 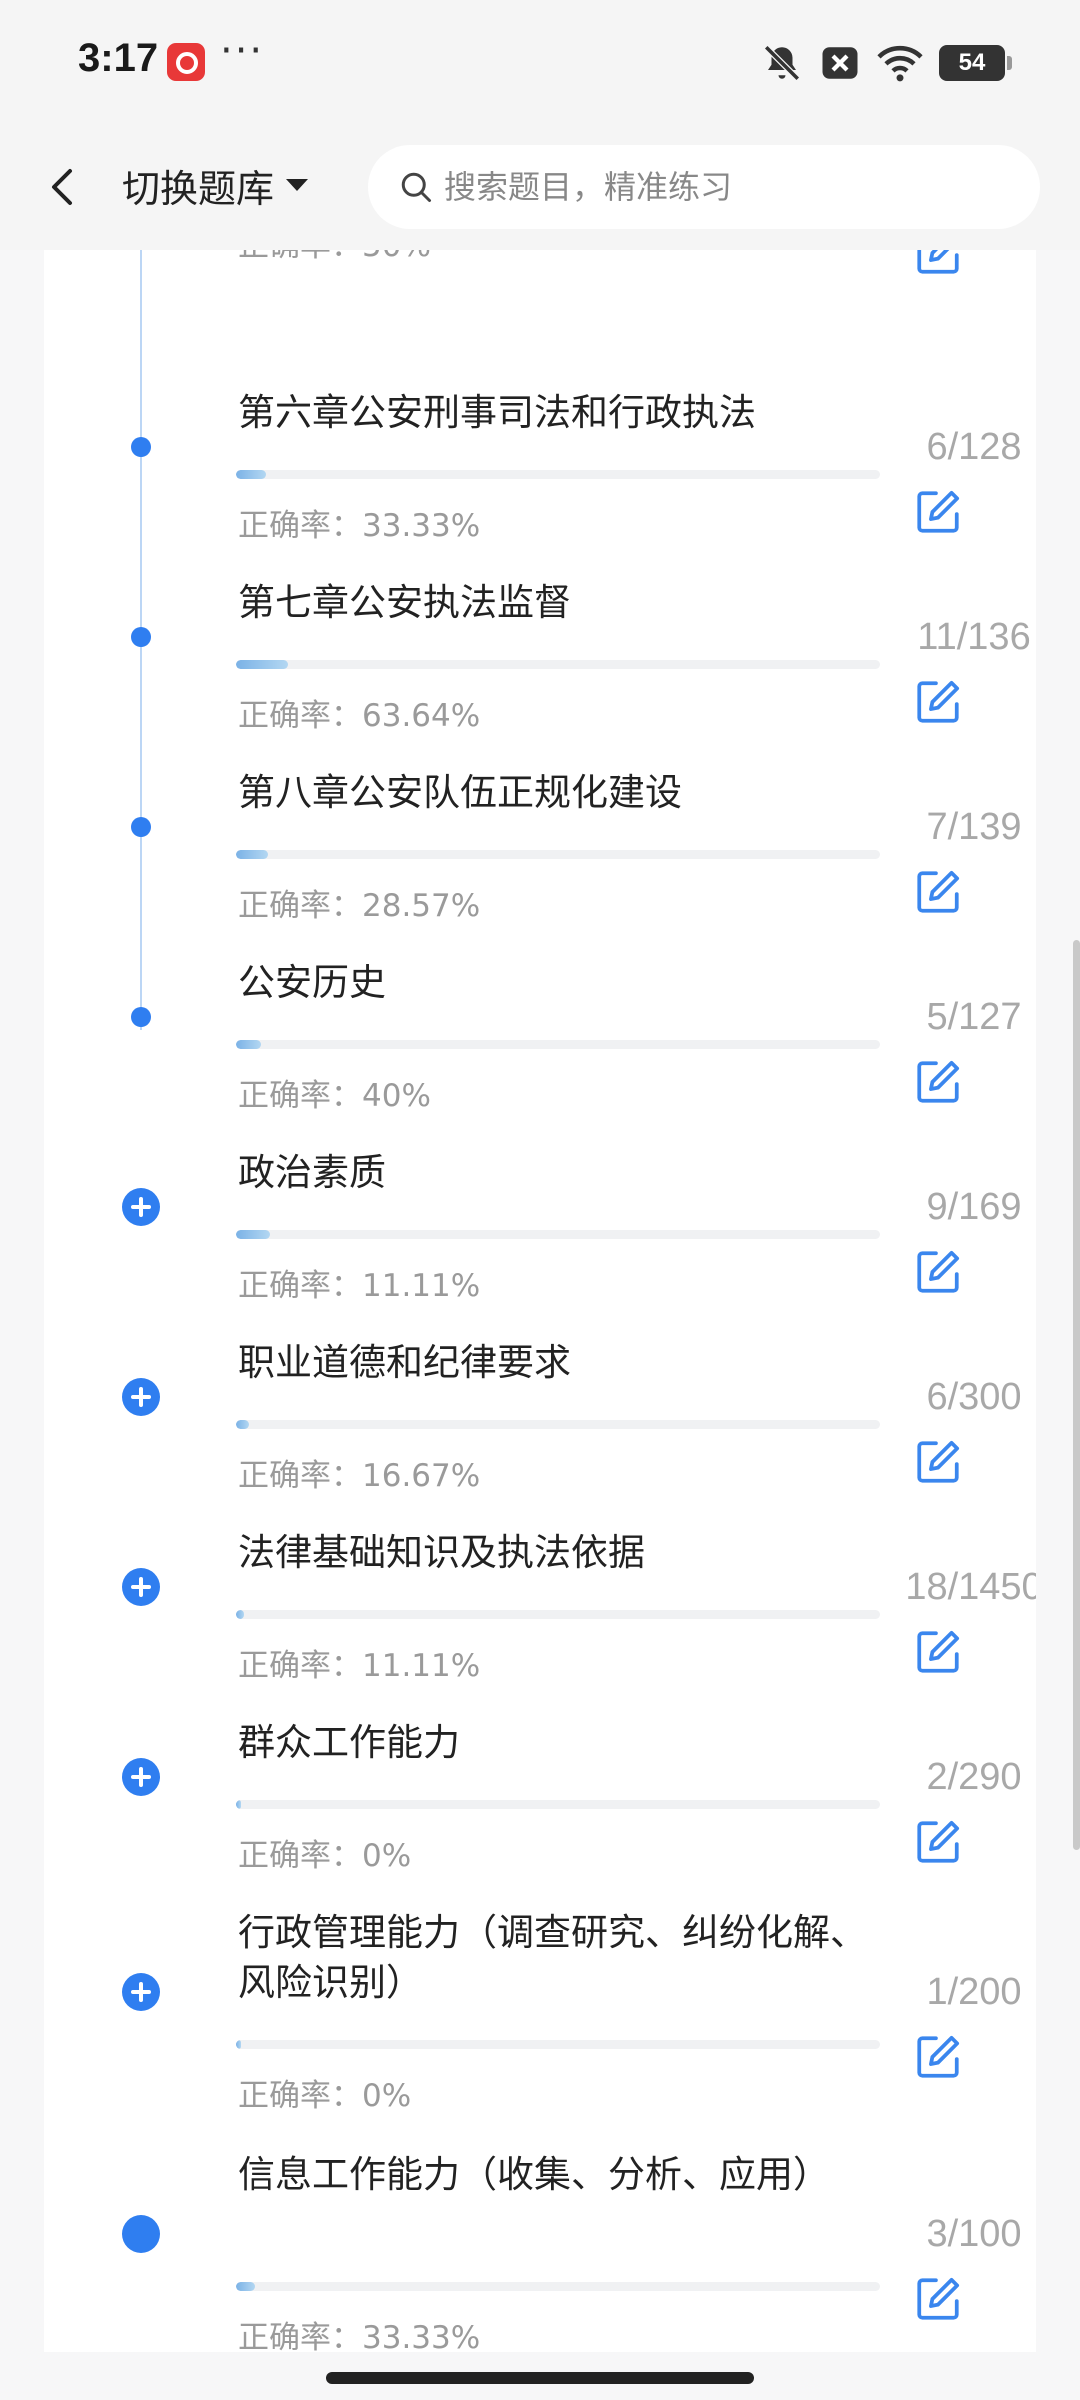 I want to click on accuracy-text: 正确率：16.67%, so click(x=359, y=1476).